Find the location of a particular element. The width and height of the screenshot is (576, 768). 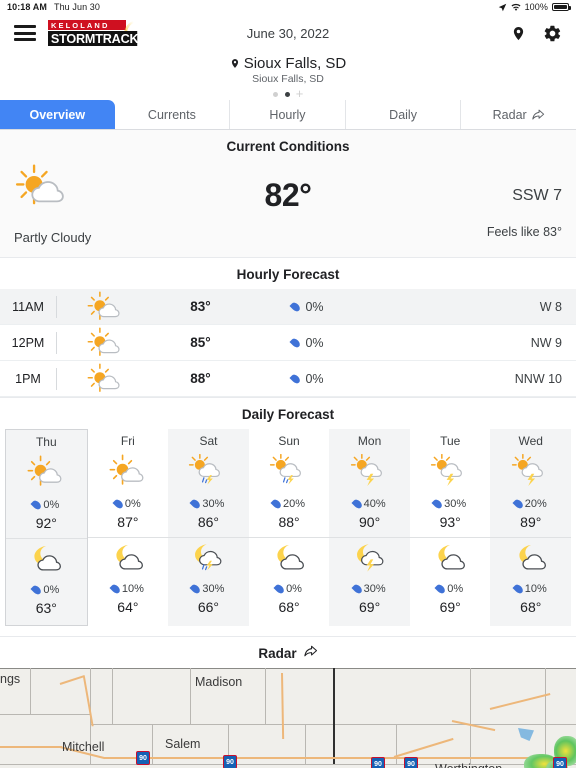

location-subtitle: Sioux Falls, SD is located at coordinates (288, 79).